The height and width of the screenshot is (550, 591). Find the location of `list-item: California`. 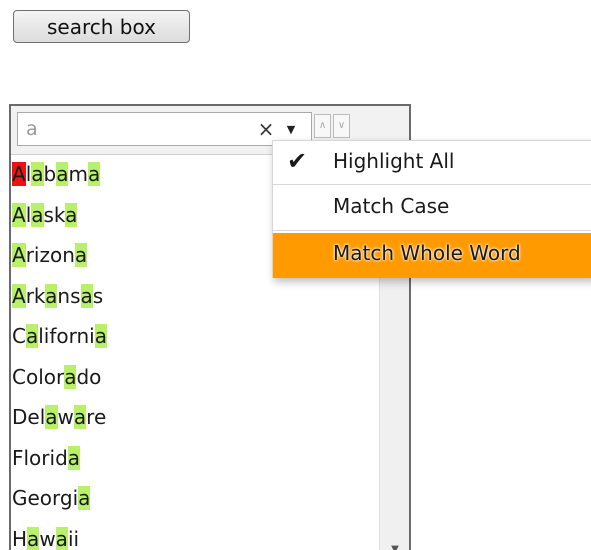

list-item: California is located at coordinates (194, 336).